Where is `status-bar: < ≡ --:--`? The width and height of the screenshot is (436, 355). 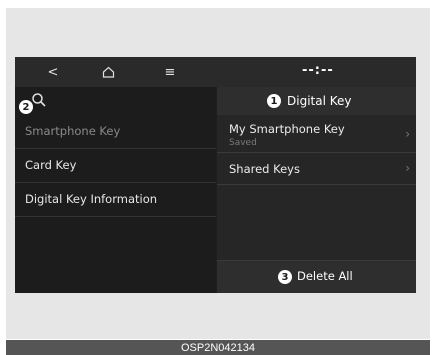
status-bar: < ≡ --:-- is located at coordinates (215, 72).